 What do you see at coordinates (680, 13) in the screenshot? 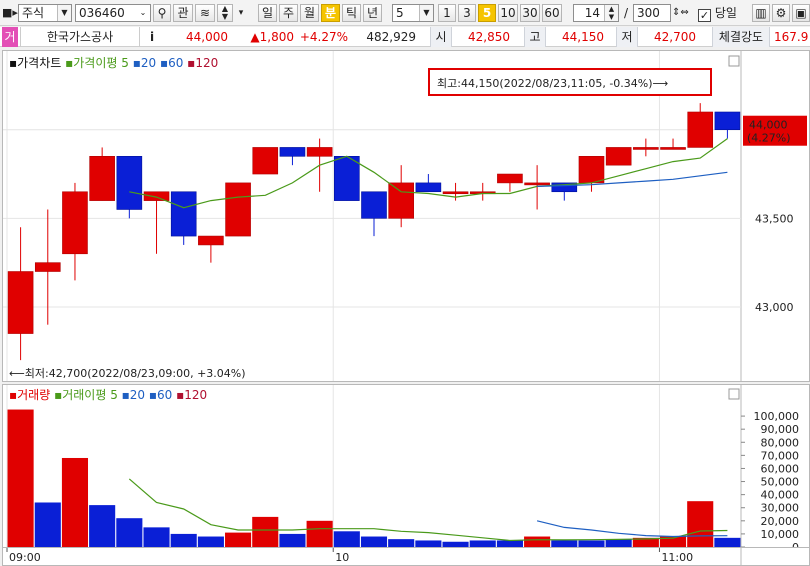
I see `zoom-arrows-icon: ⇕⇔` at bounding box center [680, 13].